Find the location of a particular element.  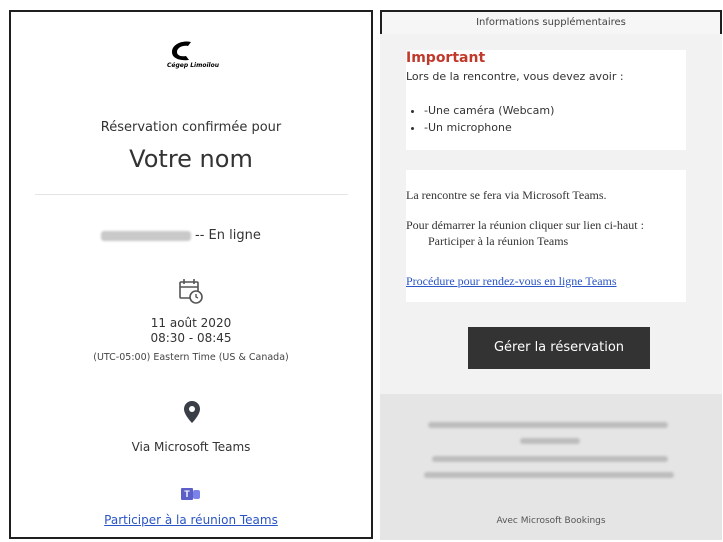

requirements-list: -Une caméra (Webcam) -Un microphone is located at coordinates (480, 119).